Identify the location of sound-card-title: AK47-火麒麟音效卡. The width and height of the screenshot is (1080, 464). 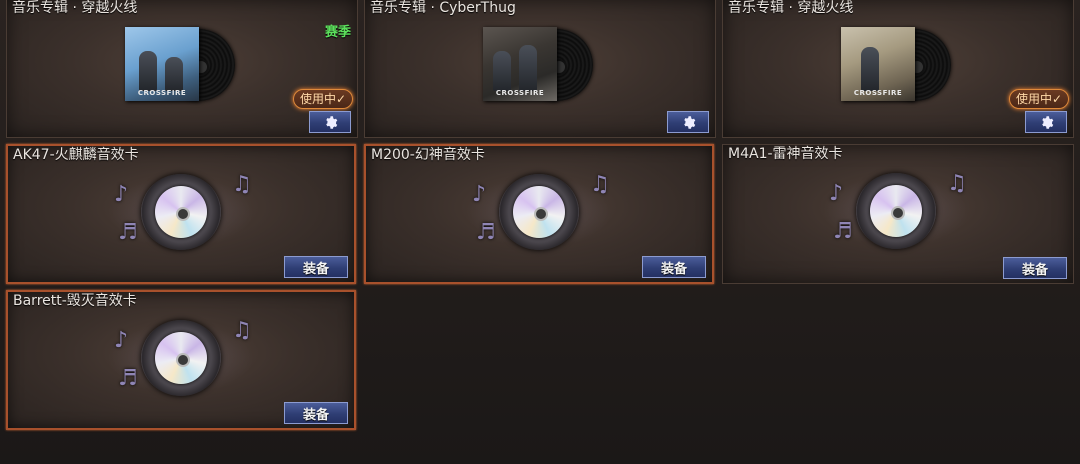
(76, 155).